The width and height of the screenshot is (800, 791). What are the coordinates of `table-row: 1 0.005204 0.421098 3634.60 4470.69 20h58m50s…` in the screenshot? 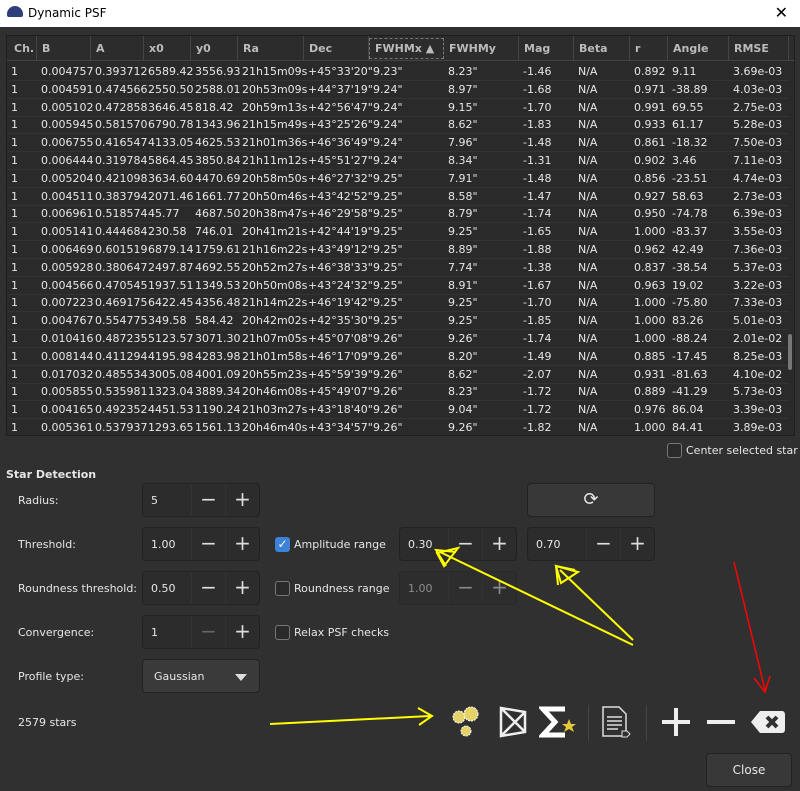 It's located at (398, 179).